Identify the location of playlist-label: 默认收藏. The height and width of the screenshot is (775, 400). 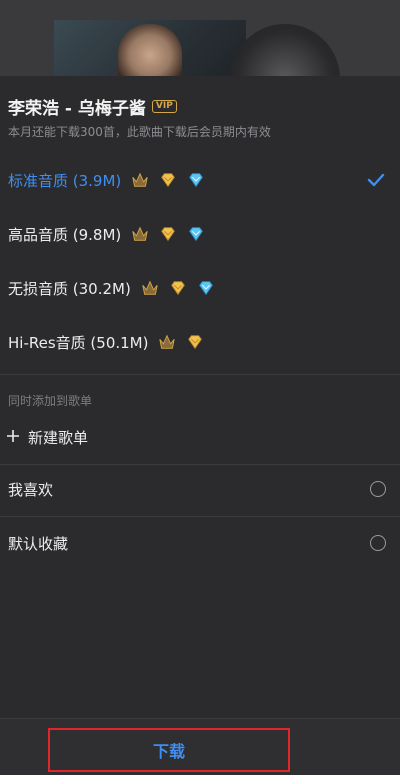
(38, 543).